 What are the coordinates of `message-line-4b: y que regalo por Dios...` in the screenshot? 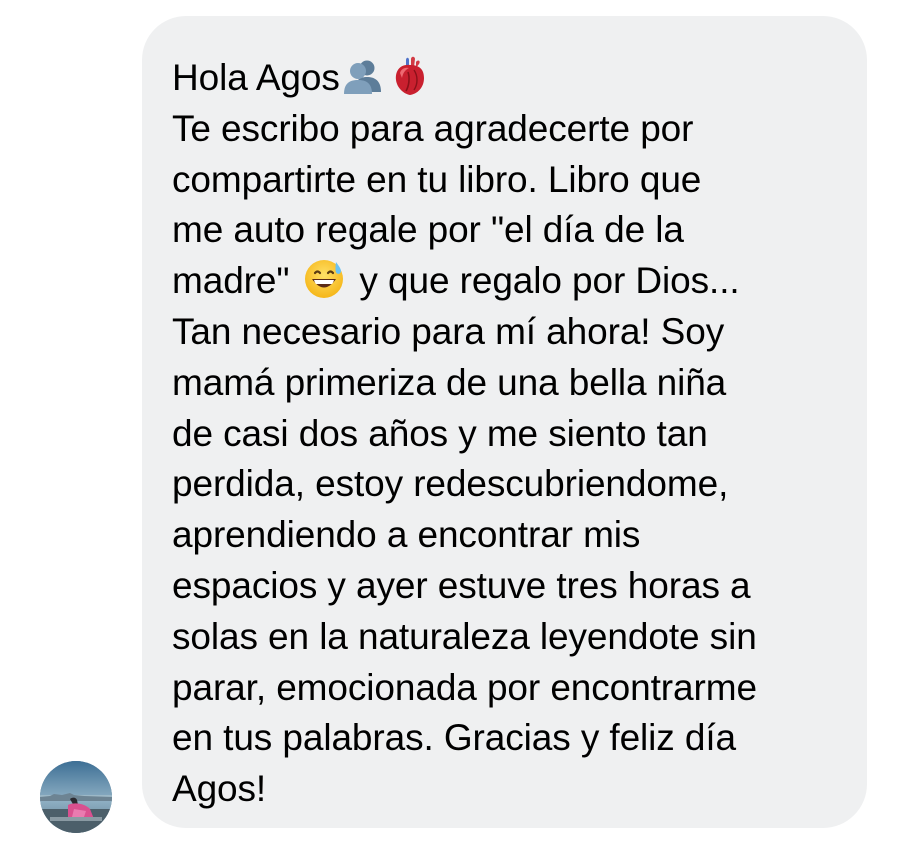 It's located at (549, 281).